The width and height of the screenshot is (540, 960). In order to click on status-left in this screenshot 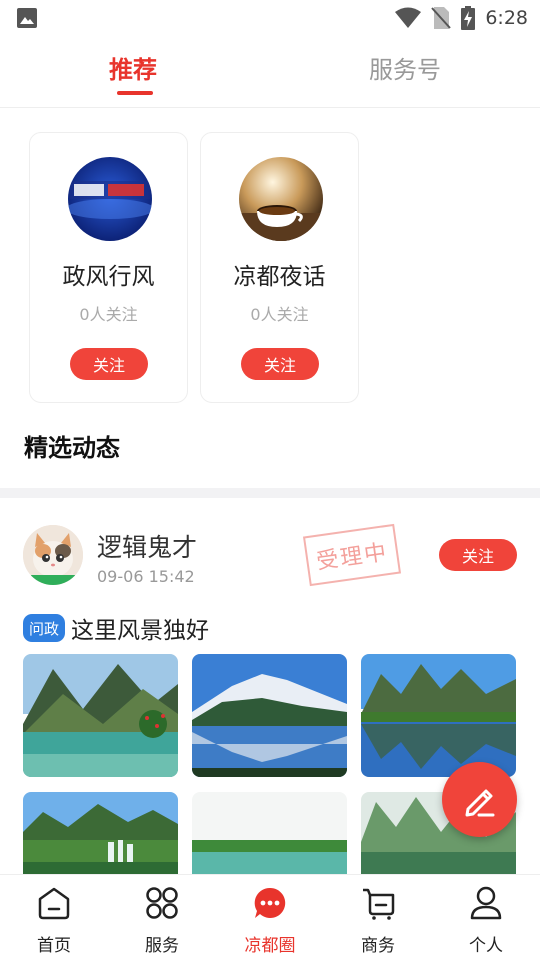, I will do `click(27, 18)`.